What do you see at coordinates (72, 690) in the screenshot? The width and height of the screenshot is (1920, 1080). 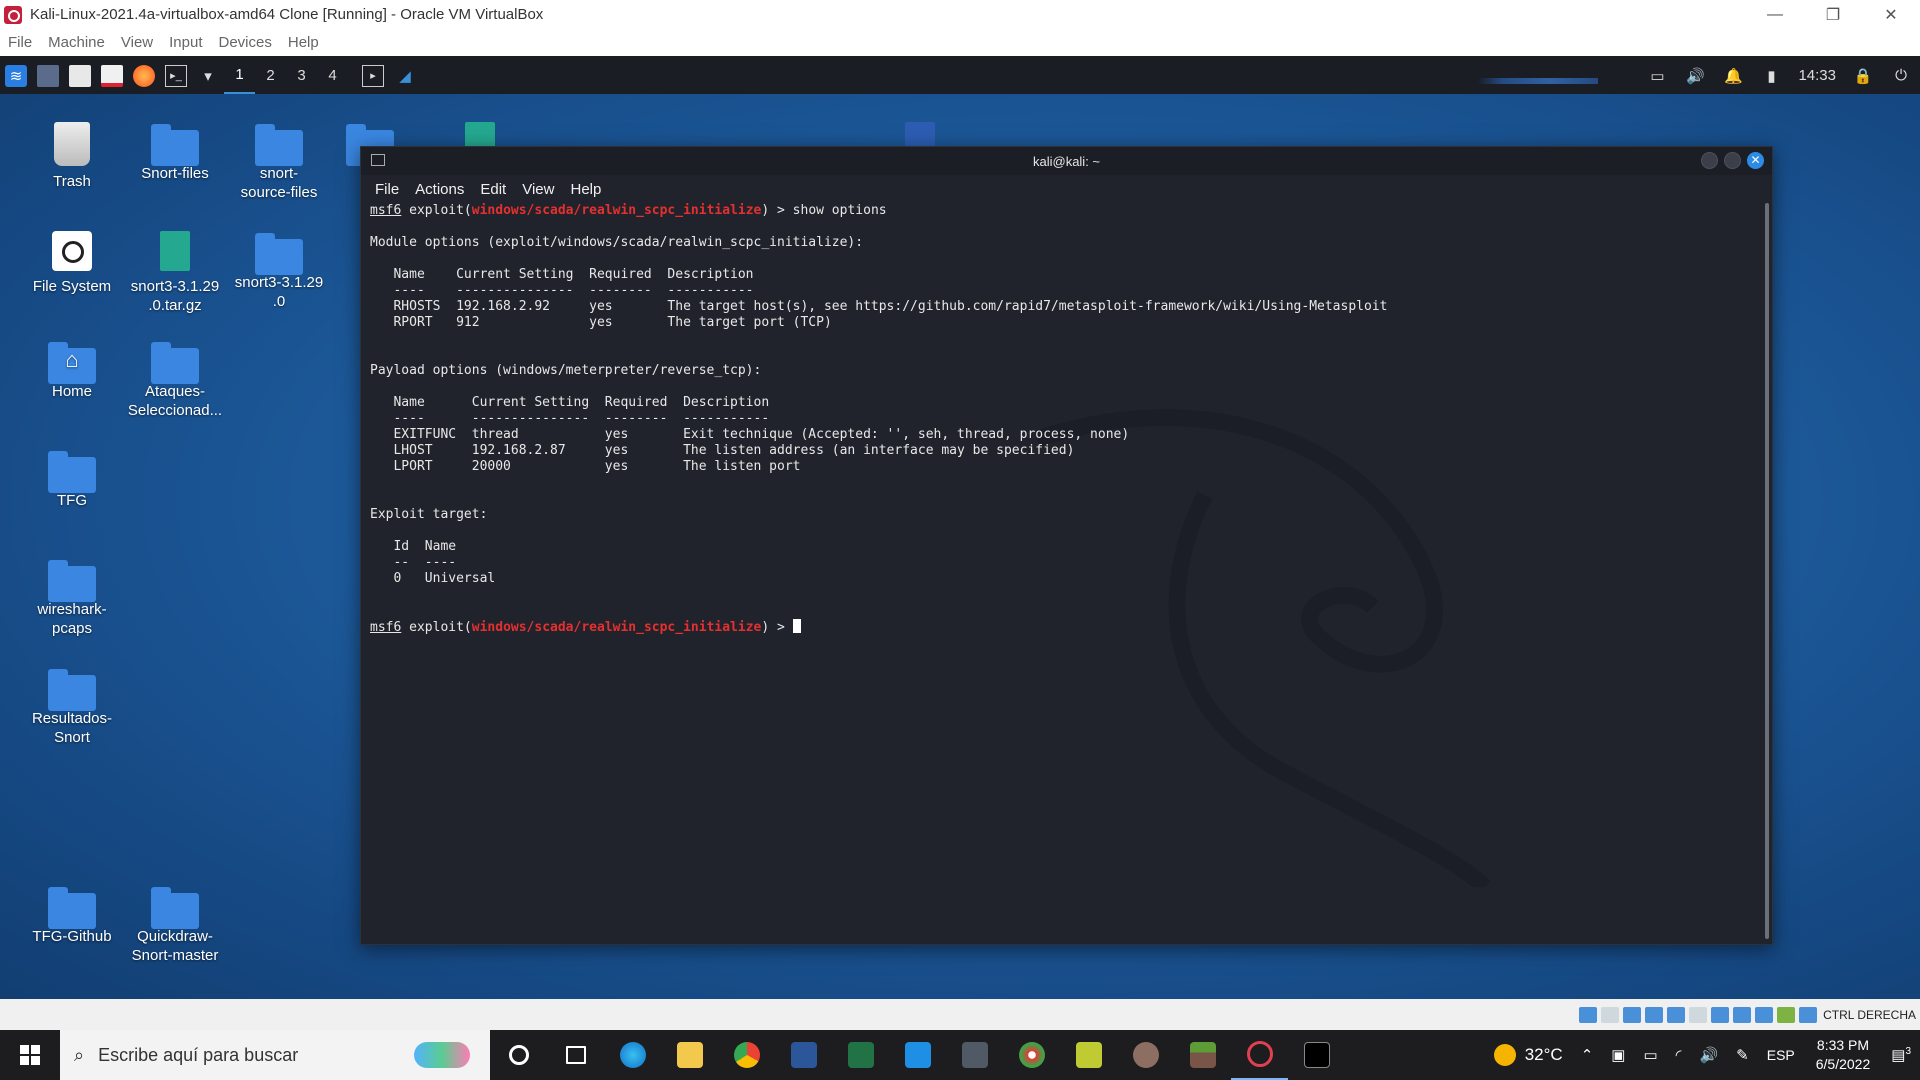 I see `folder-icon` at bounding box center [72, 690].